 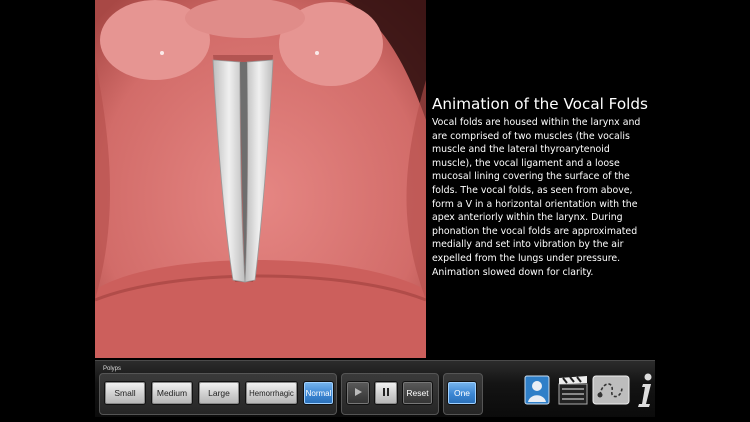 I want to click on path-icon, so click(x=611, y=392).